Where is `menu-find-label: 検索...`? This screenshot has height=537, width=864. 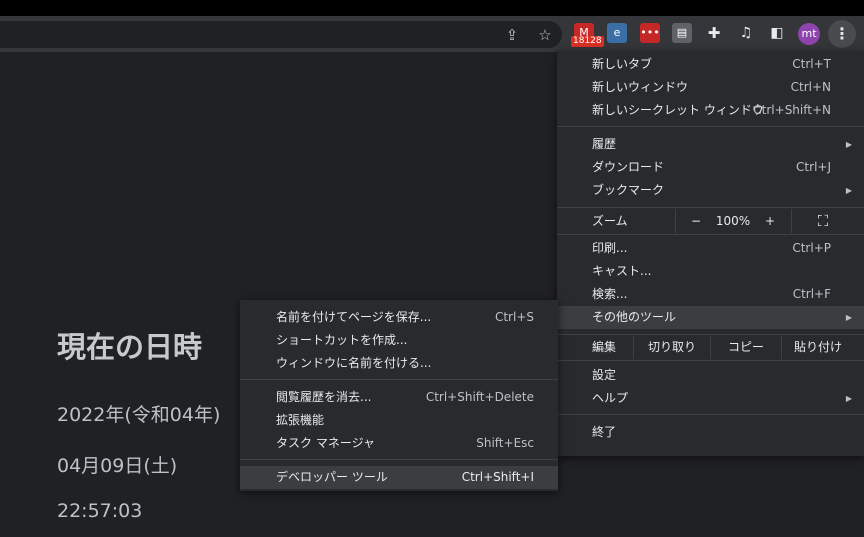 menu-find-label: 検索... is located at coordinates (610, 294).